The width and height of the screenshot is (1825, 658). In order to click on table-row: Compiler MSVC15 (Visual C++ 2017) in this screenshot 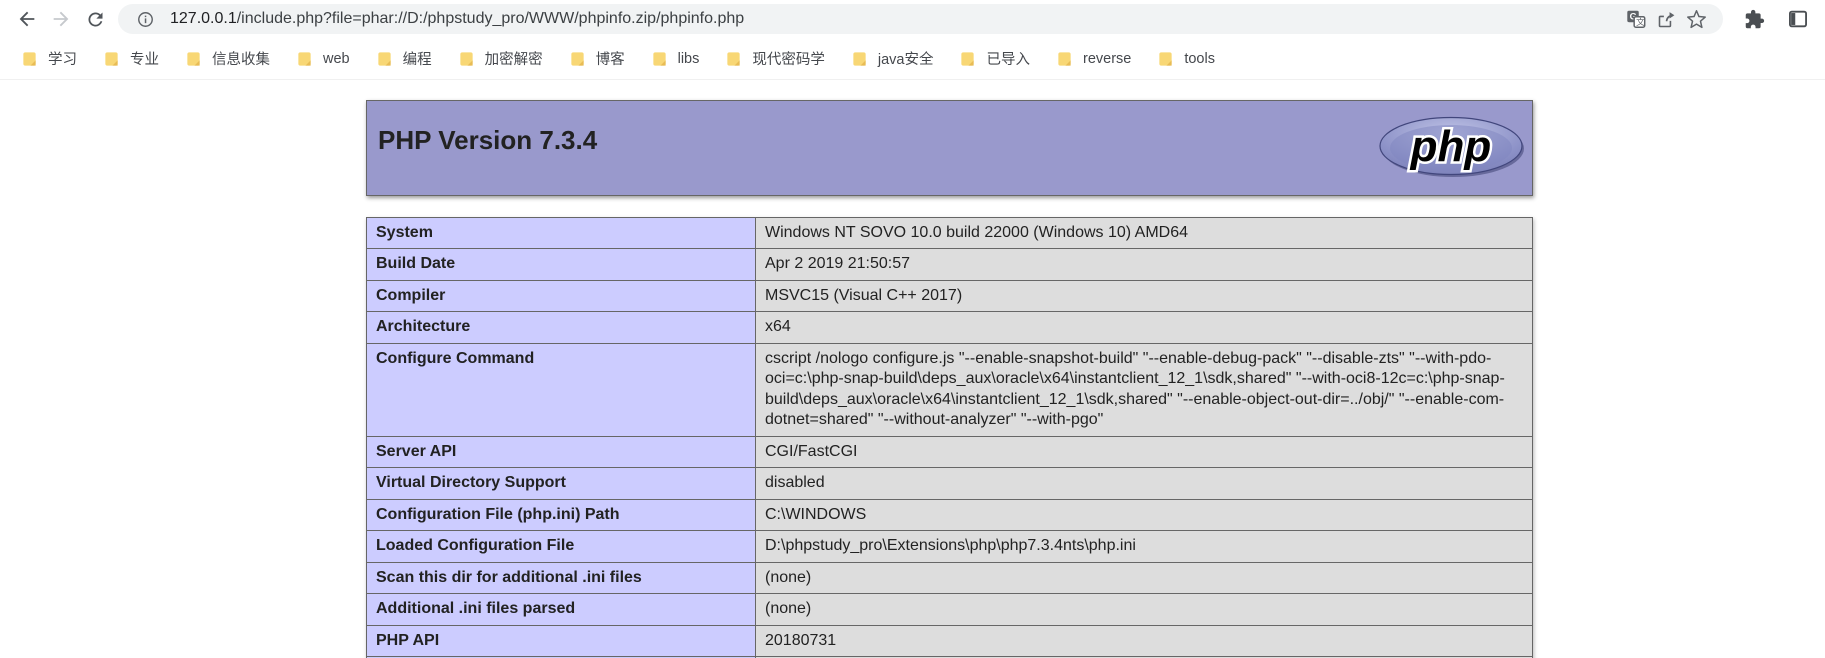, I will do `click(949, 296)`.